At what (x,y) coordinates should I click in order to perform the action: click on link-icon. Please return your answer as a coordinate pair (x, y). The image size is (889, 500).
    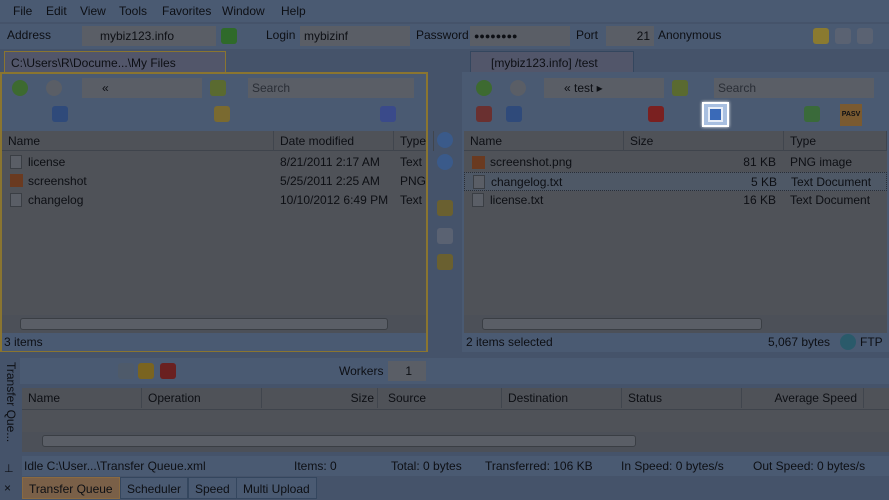
    Looking at the image, I should click on (445, 236).